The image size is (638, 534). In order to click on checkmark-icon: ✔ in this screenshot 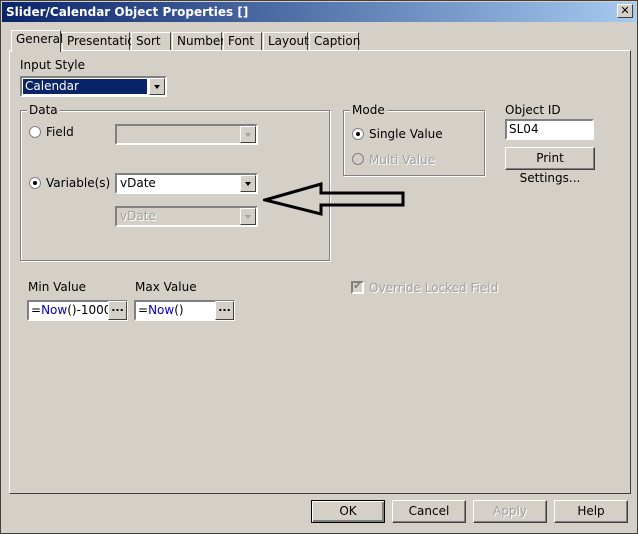, I will do `click(358, 285)`.